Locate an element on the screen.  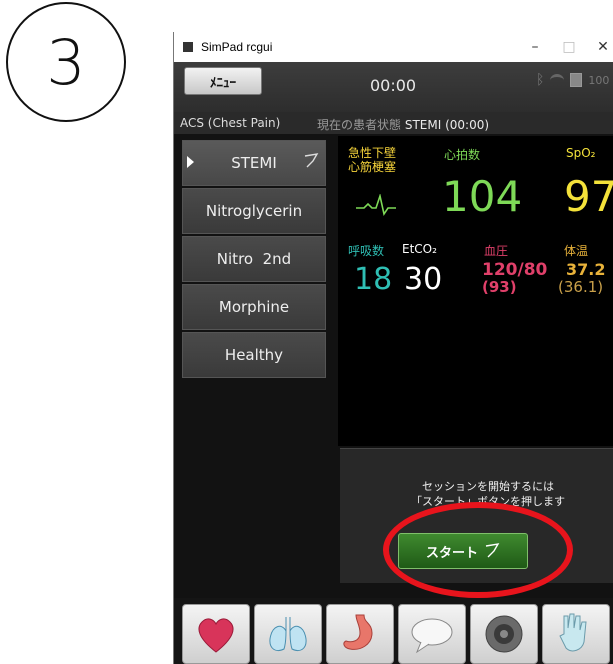
spo2-value: 97 is located at coordinates (588, 196).